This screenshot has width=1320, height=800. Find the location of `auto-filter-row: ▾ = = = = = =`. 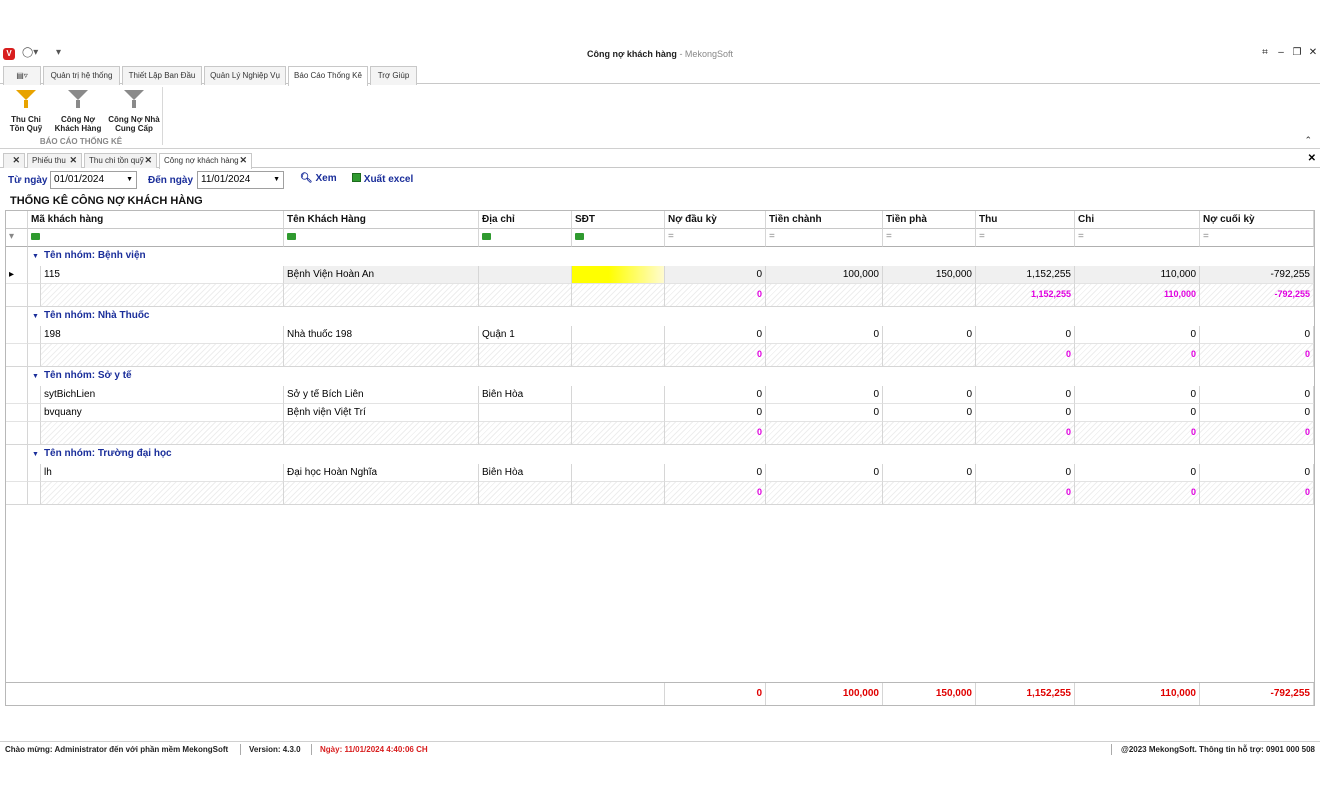

auto-filter-row: ▾ = = = = = = is located at coordinates (660, 238).